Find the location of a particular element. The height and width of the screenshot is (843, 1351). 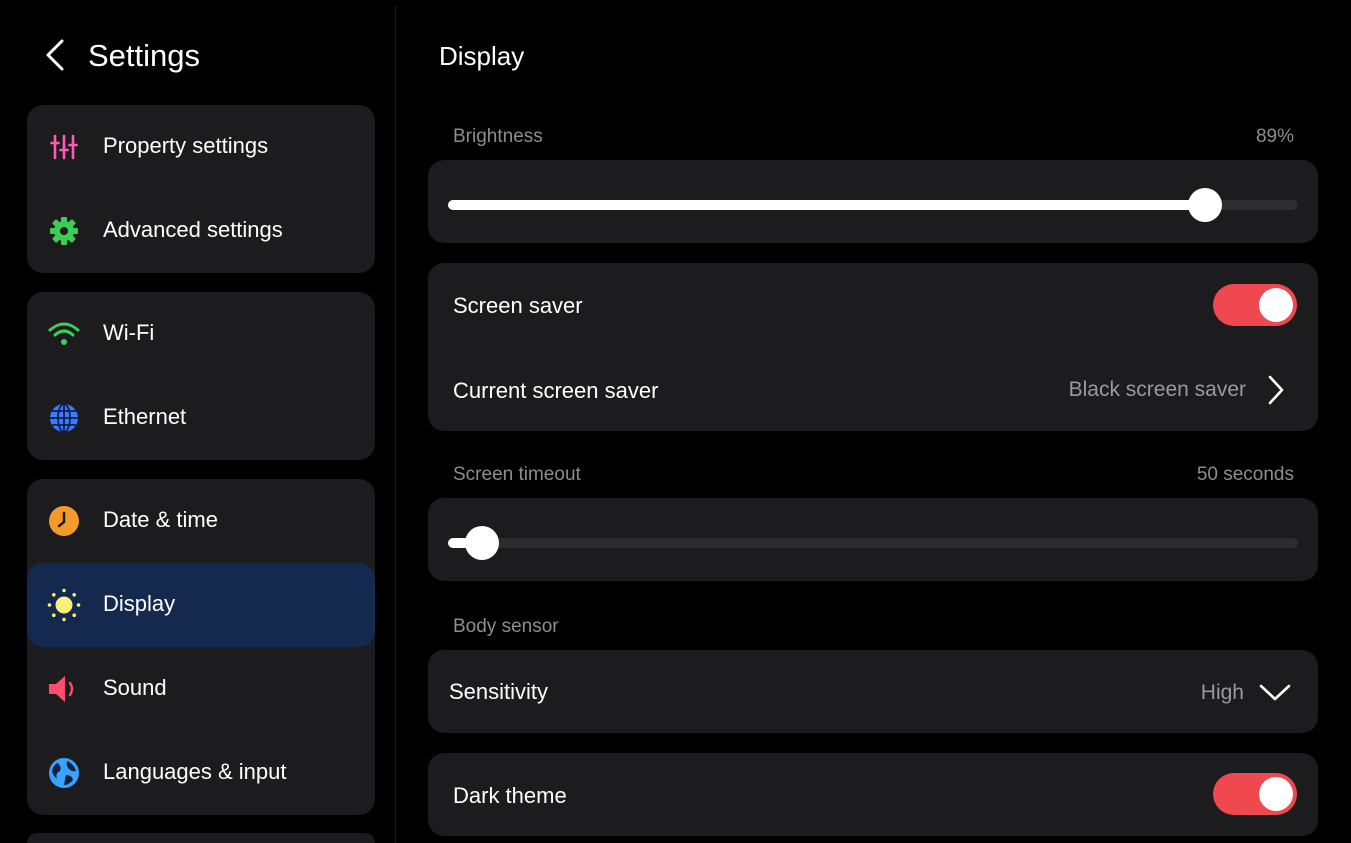

earth-icon is located at coordinates (64, 773).